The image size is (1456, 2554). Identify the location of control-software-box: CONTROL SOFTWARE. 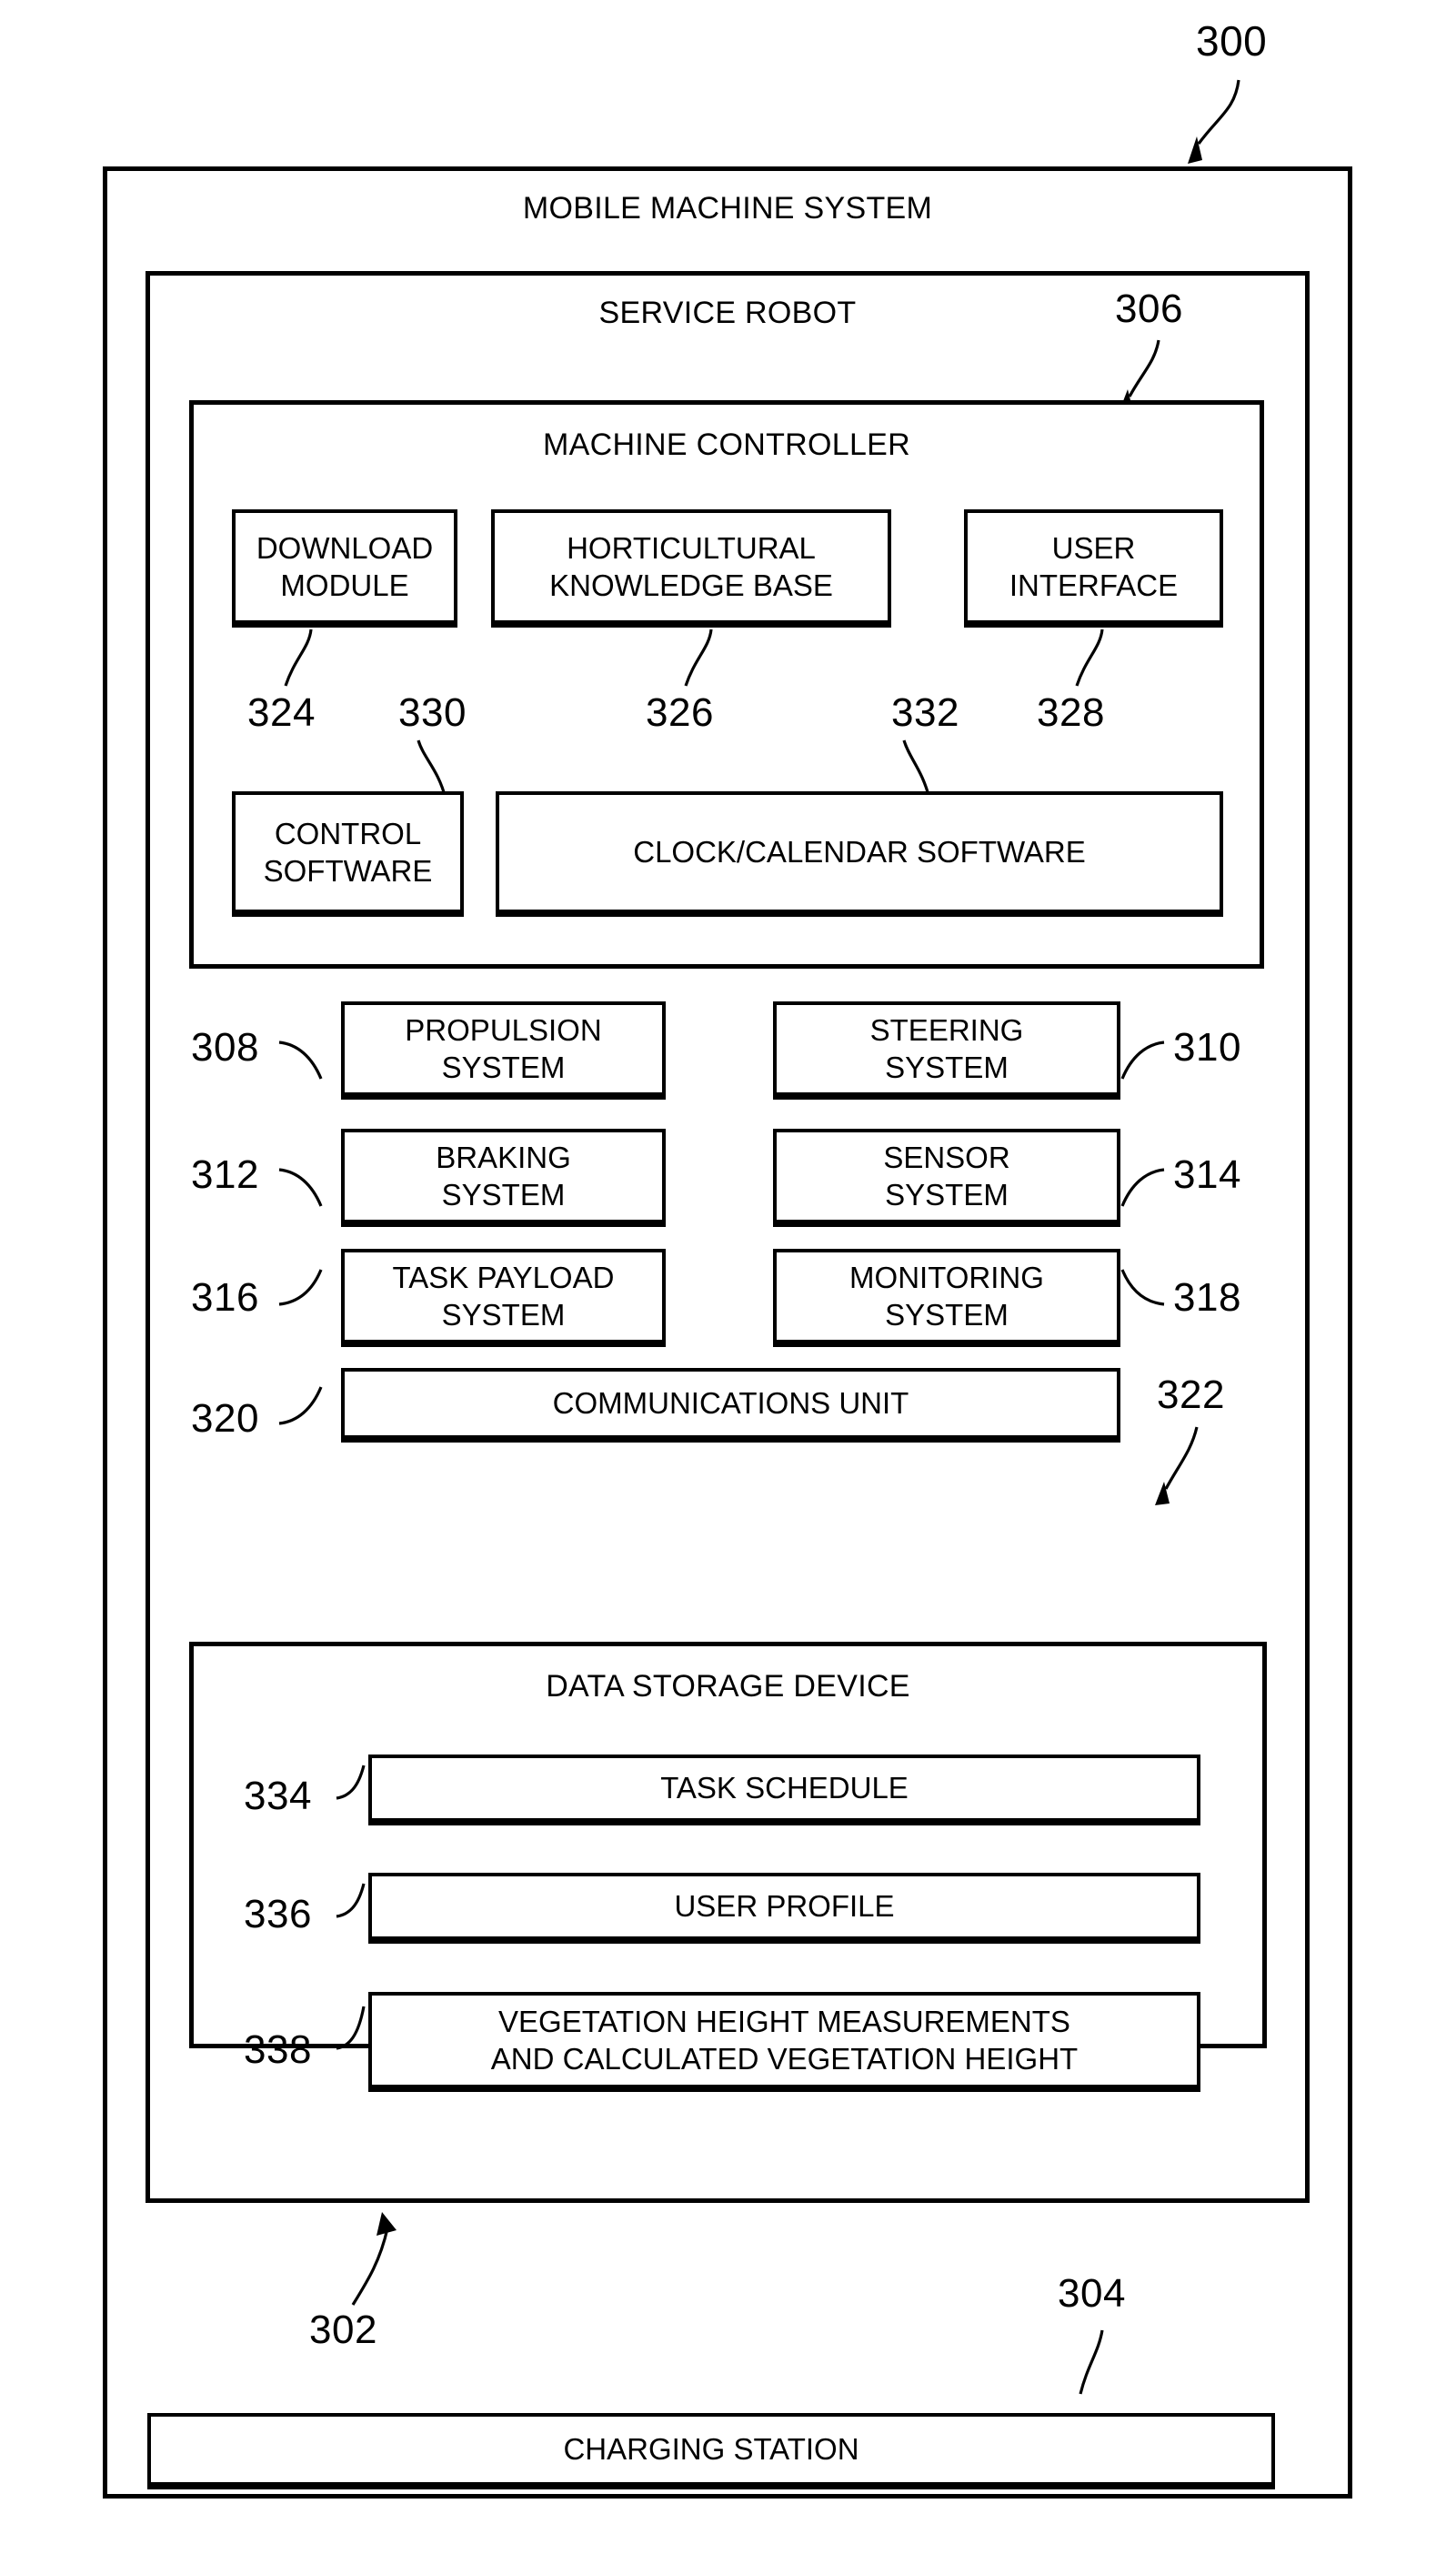
(348, 854).